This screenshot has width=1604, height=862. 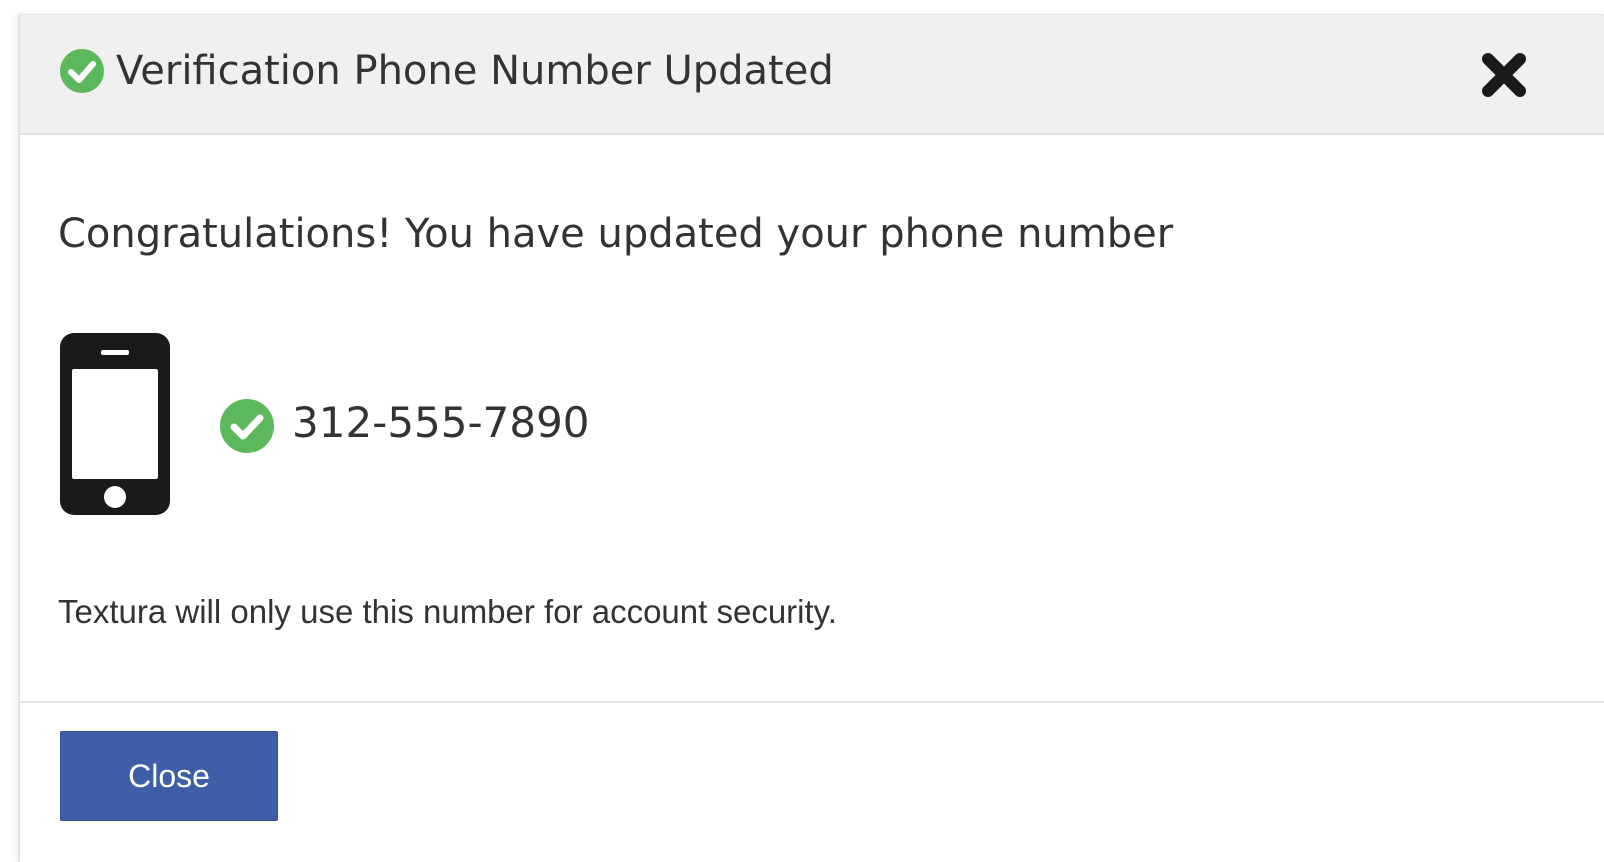 I want to click on dialog-title: Verification Phone Number Updated, so click(x=475, y=71).